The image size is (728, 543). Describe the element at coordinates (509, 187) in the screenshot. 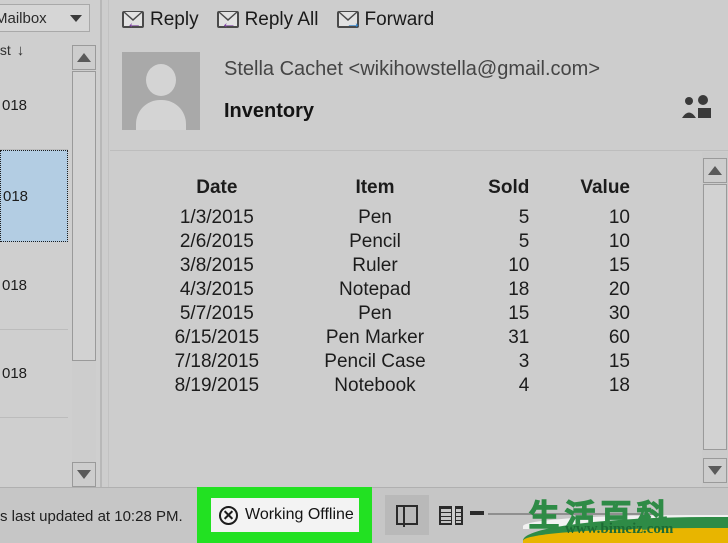

I see `column-header-sold: Sold` at that location.